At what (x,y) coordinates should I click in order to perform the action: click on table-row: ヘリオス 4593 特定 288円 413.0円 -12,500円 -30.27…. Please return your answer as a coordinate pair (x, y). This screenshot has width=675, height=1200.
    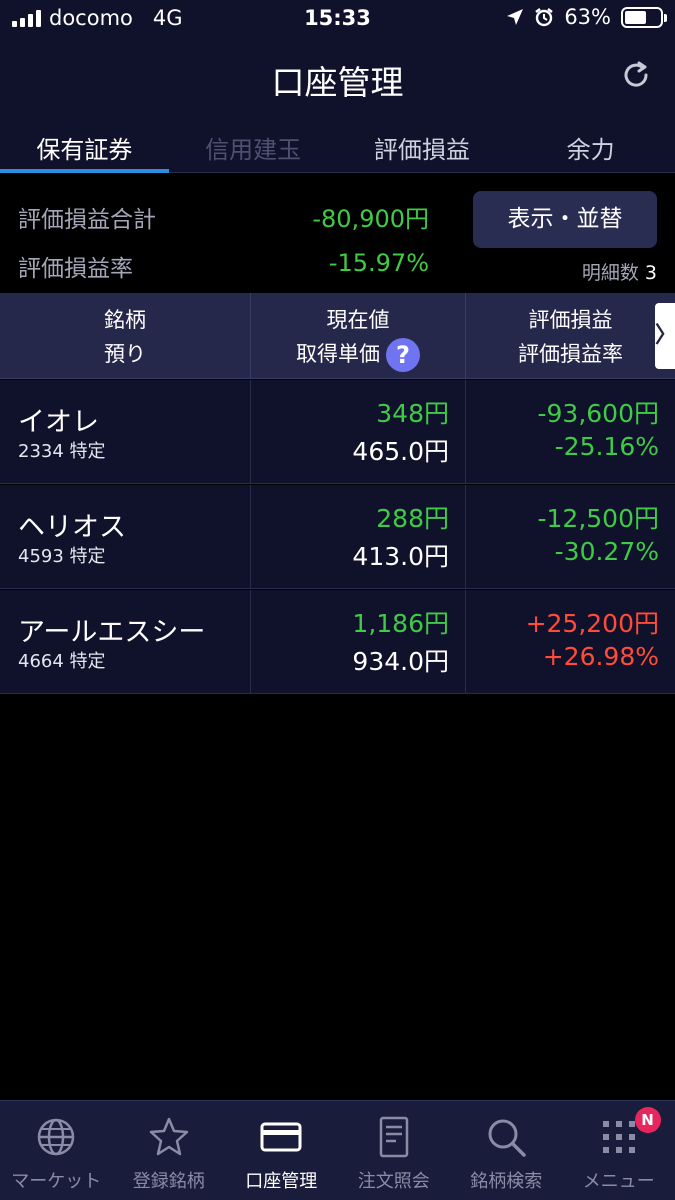
    Looking at the image, I should click on (337, 537).